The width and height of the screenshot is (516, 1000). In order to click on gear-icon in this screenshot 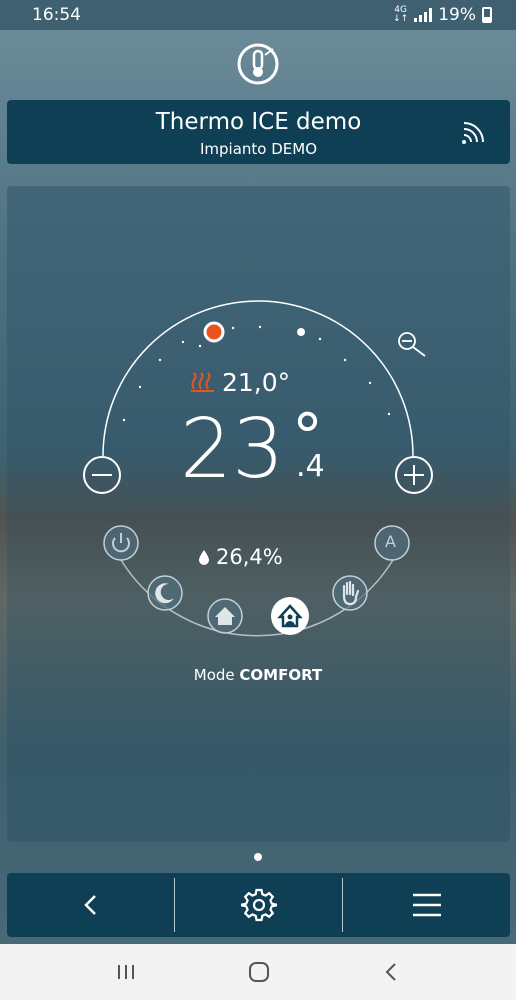, I will do `click(258, 905)`.